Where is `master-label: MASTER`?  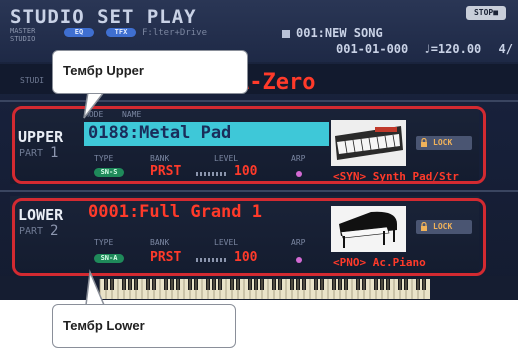
master-label: MASTER is located at coordinates (23, 31).